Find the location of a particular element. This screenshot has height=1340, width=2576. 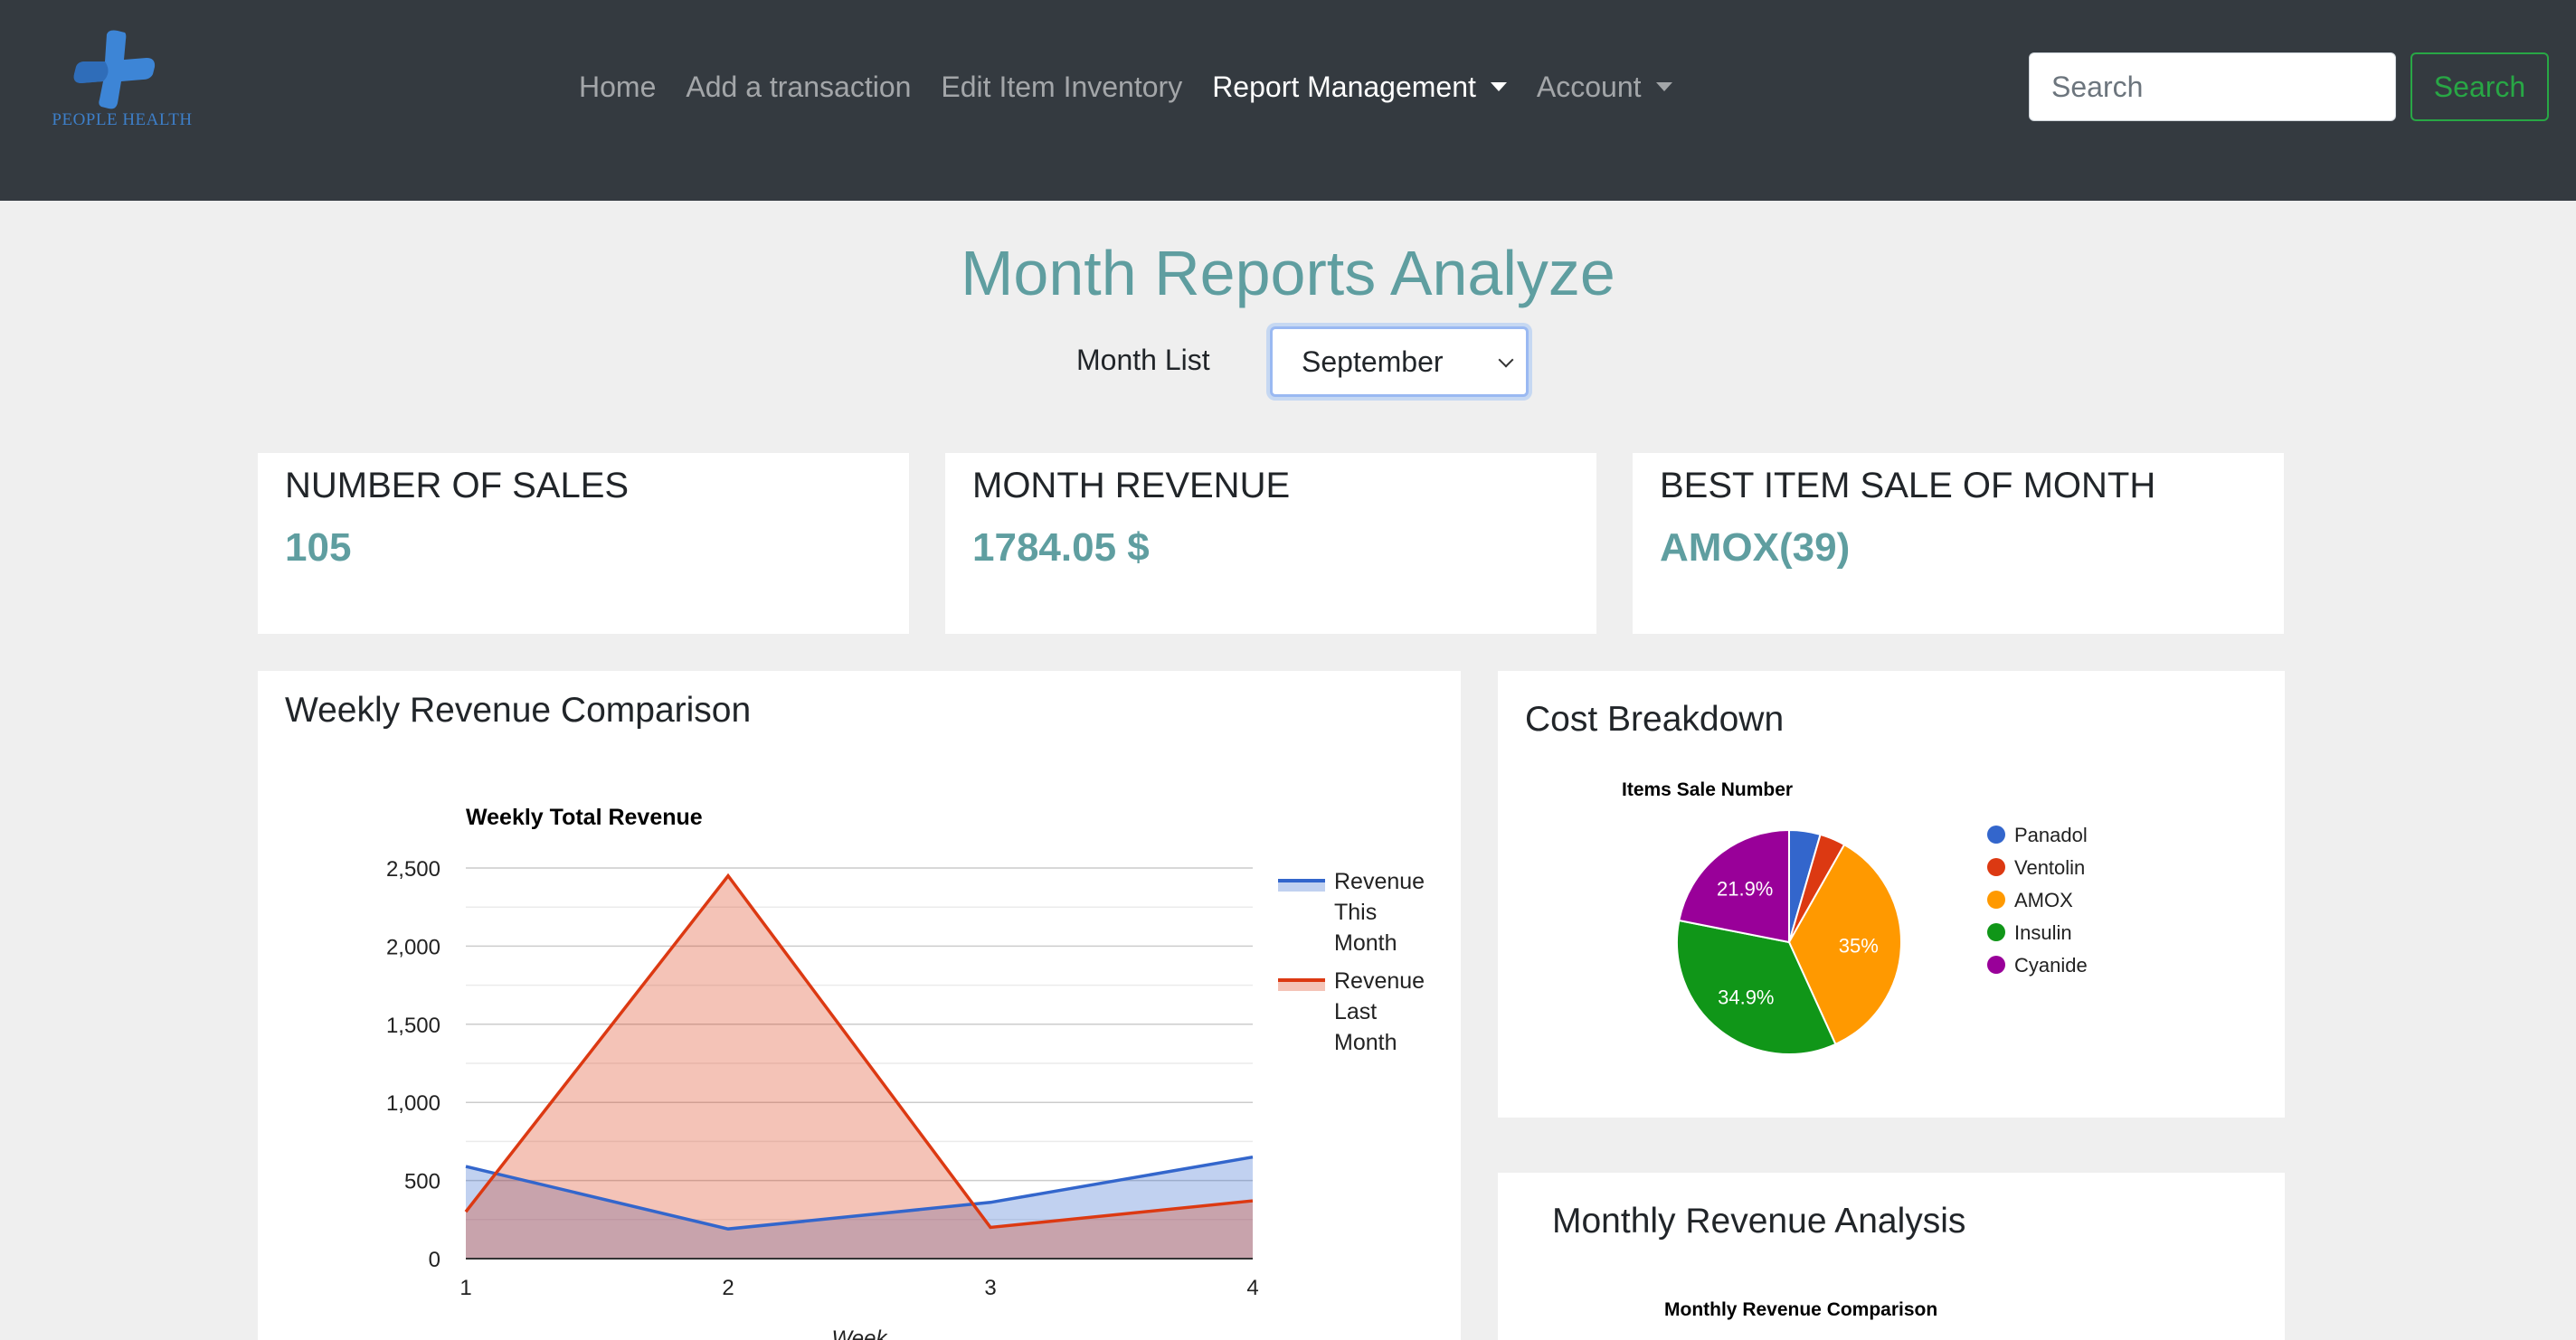

y-tick-label: 2,000 is located at coordinates (413, 947).